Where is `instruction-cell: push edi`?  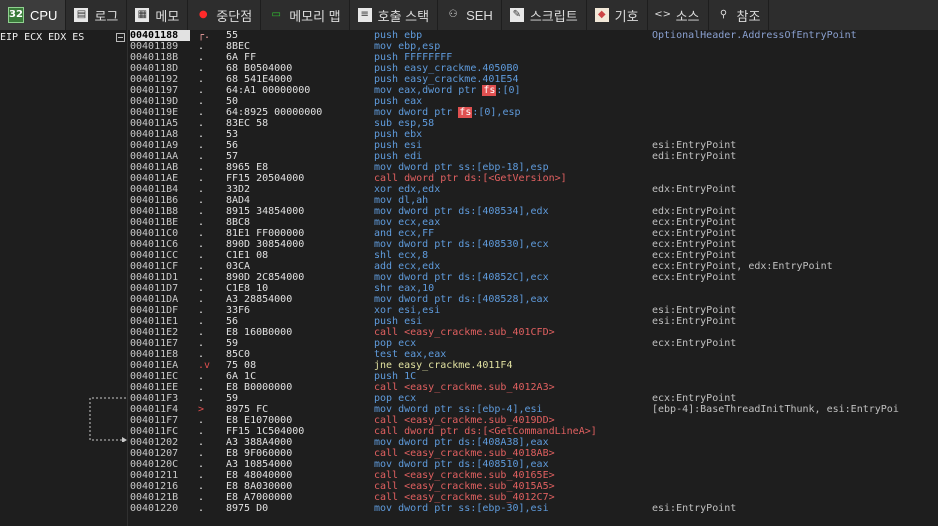
instruction-cell: push edi is located at coordinates (398, 156).